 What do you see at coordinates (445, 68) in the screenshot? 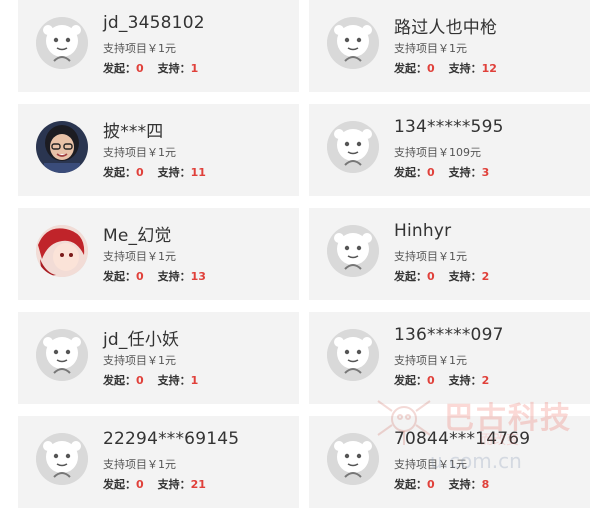
I see `supporter-stats: 发起：0 支持：12` at bounding box center [445, 68].